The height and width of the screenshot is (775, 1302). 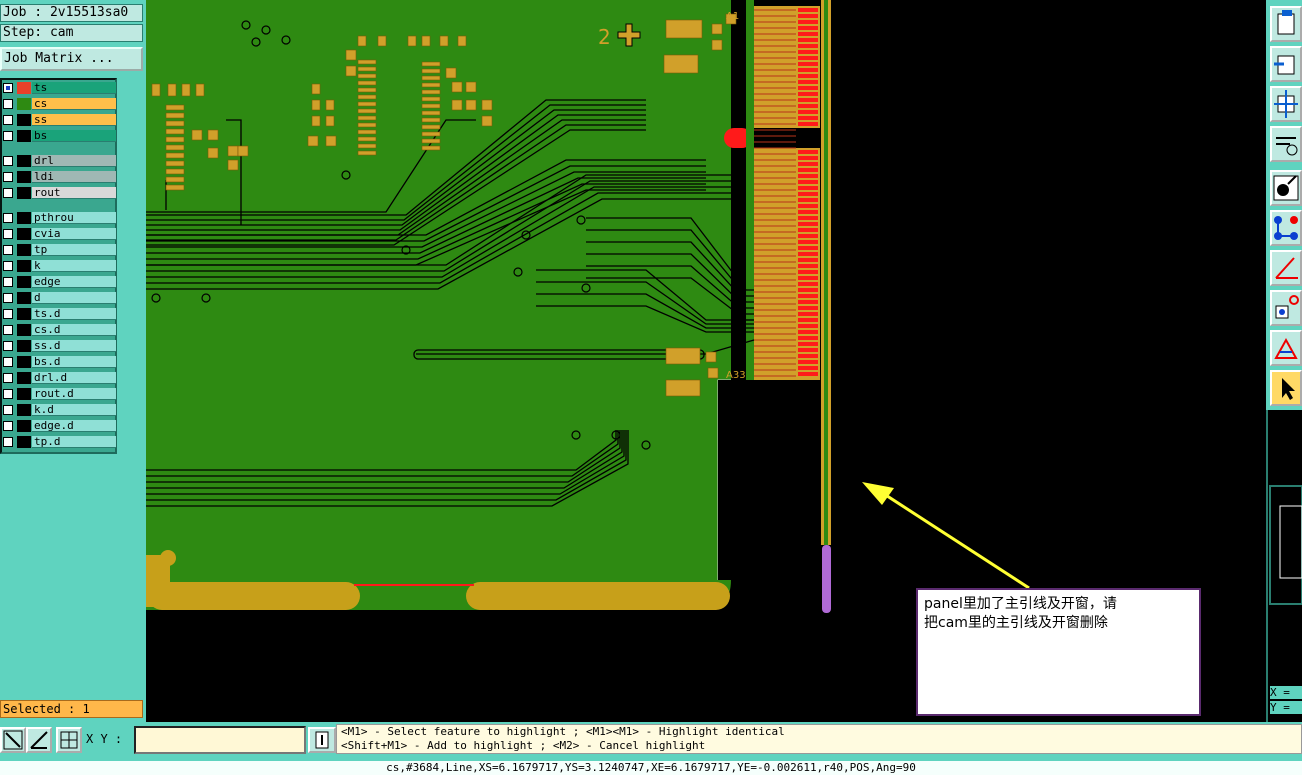 What do you see at coordinates (1286, 388) in the screenshot?
I see `select-tool` at bounding box center [1286, 388].